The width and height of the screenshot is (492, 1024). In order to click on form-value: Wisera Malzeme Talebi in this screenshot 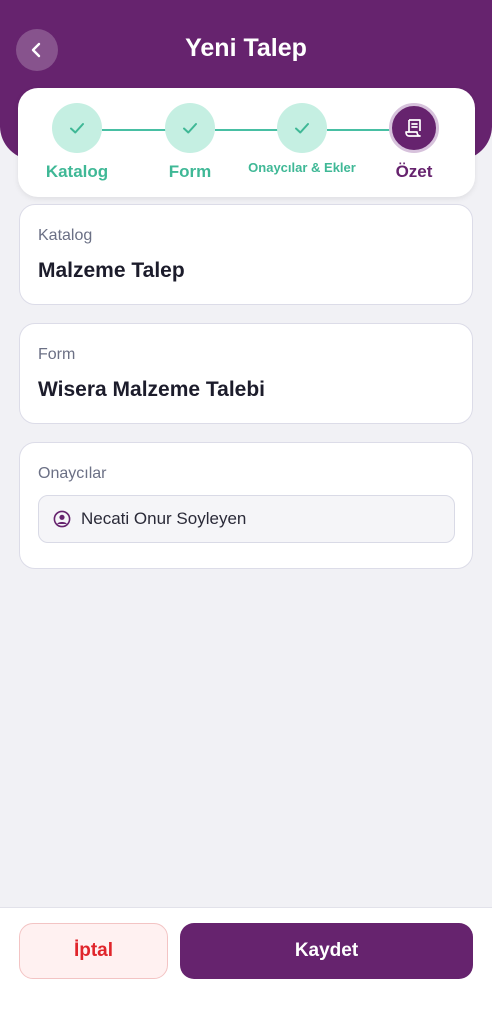, I will do `click(152, 389)`.